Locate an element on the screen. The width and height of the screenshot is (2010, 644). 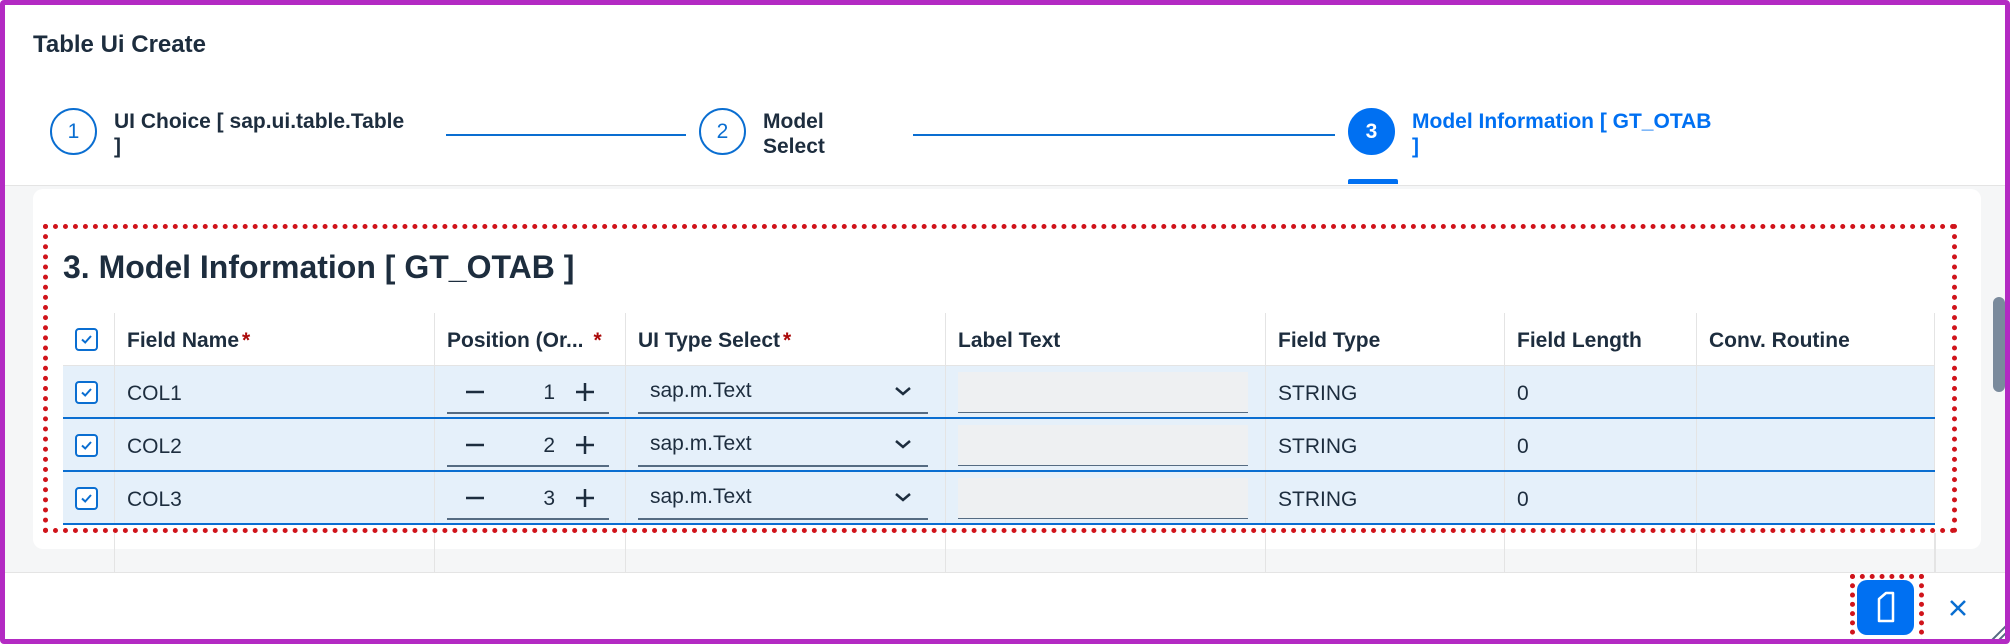
wizard-step-2-title: Model Select is located at coordinates (794, 134).